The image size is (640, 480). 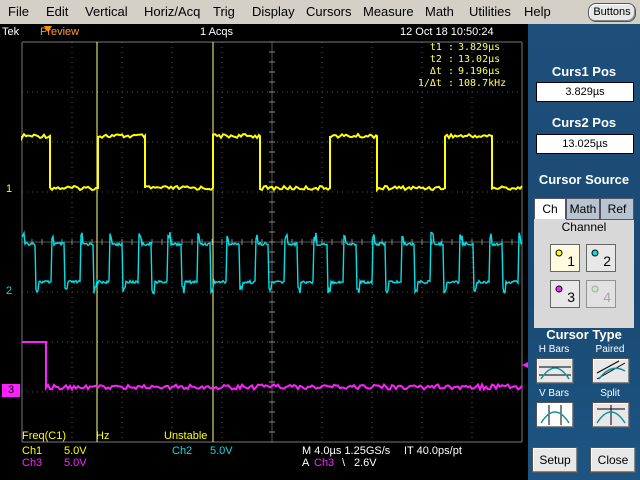 What do you see at coordinates (172, 11) in the screenshot?
I see `menu-horiz-acq: Horiz/Acq` at bounding box center [172, 11].